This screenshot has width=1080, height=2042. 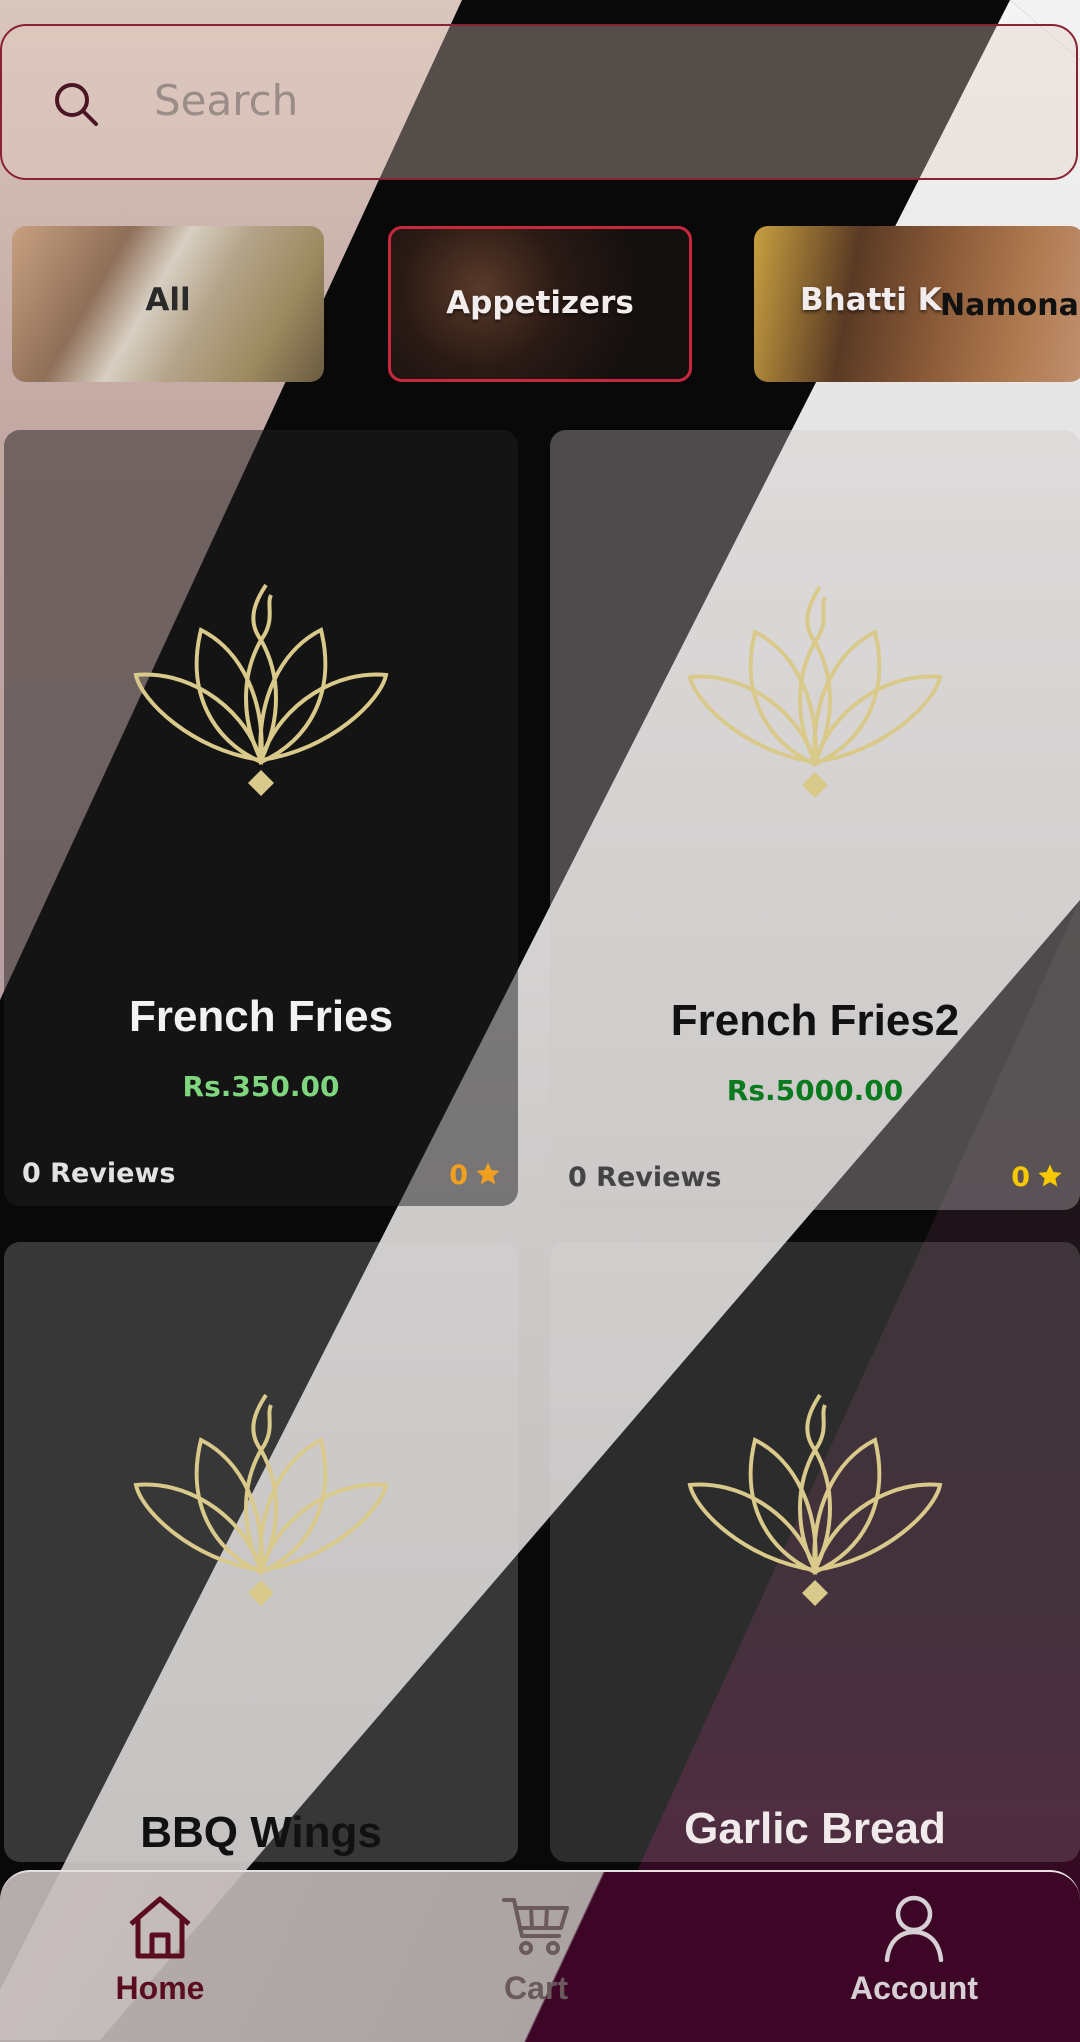 I want to click on account-icon, so click(x=914, y=1928).